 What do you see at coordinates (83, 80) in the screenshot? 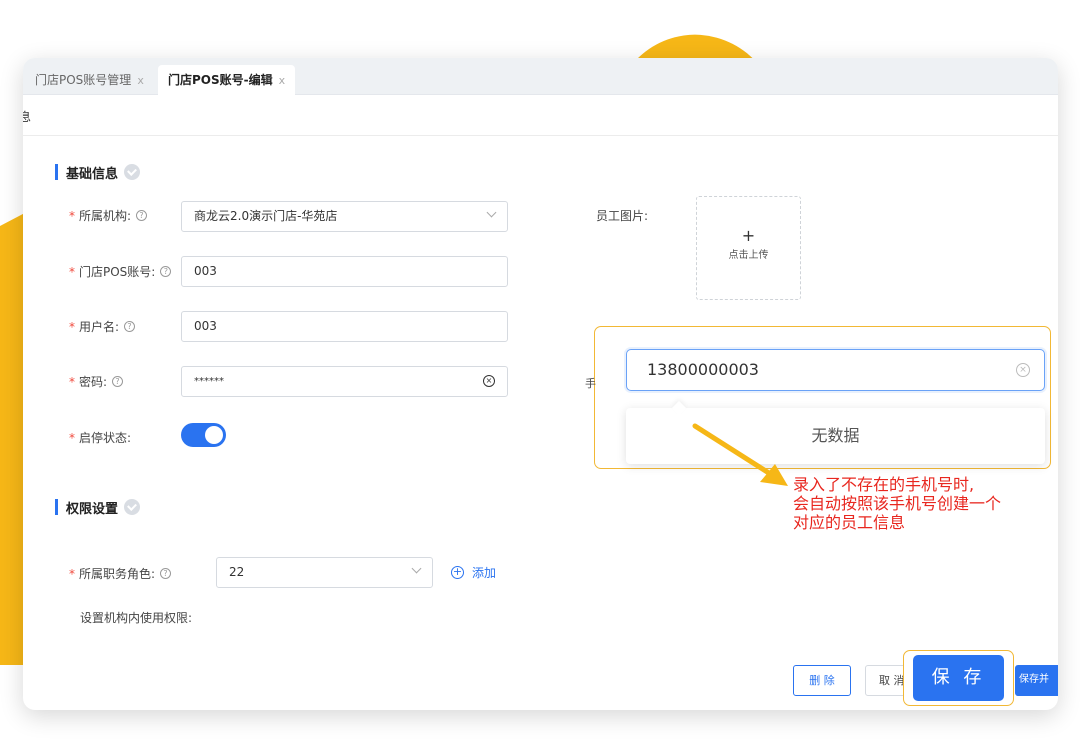
I see `tab-label: 门店POS账号管理` at bounding box center [83, 80].